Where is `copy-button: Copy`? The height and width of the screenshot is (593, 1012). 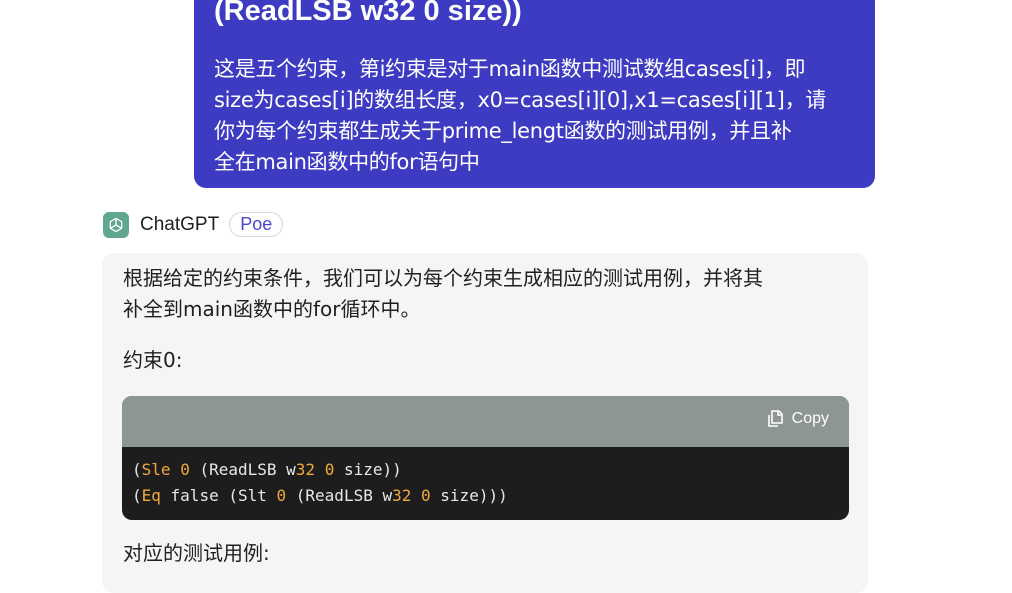 copy-button: Copy is located at coordinates (797, 418).